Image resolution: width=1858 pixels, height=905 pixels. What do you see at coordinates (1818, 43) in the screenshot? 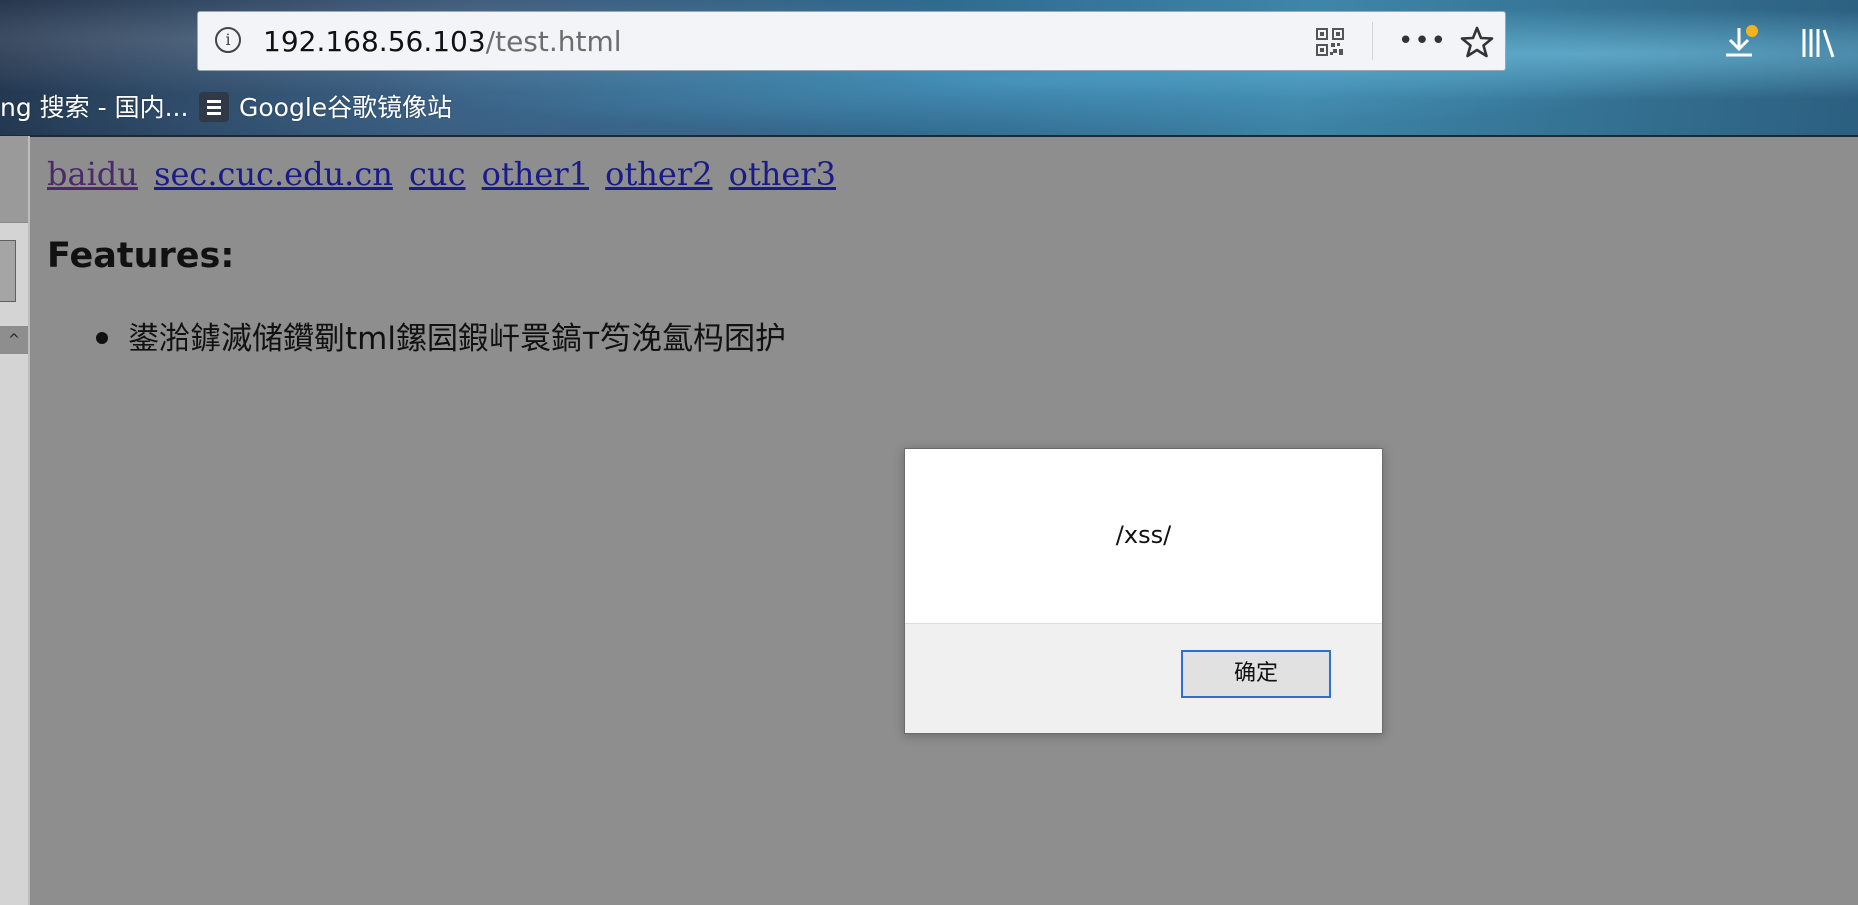
I see `library-icon` at bounding box center [1818, 43].